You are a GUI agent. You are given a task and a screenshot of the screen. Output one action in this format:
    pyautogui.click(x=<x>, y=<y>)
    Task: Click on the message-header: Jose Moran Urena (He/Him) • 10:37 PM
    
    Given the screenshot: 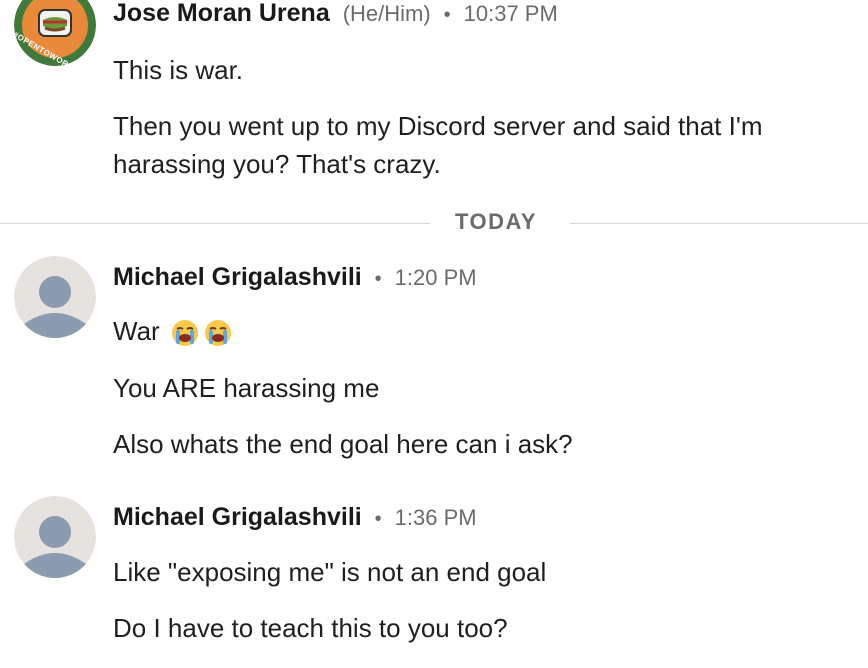 What is the action you would take?
    pyautogui.click(x=335, y=15)
    